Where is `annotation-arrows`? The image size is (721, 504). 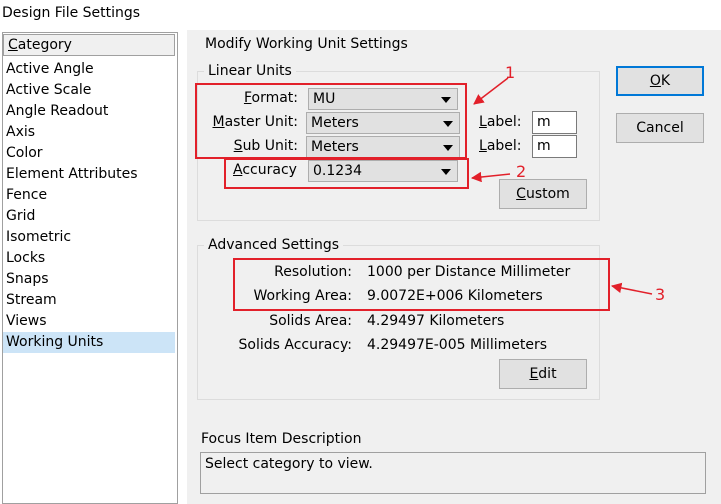
annotation-arrows is located at coordinates (561, 186).